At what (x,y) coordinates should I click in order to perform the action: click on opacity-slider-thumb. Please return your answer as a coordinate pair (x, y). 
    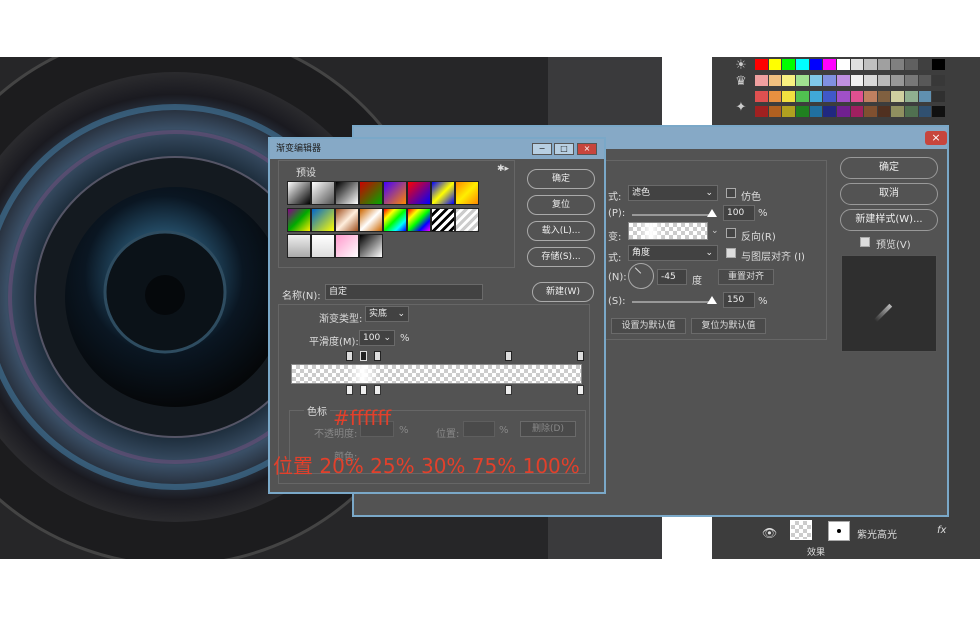
    Looking at the image, I should click on (712, 213).